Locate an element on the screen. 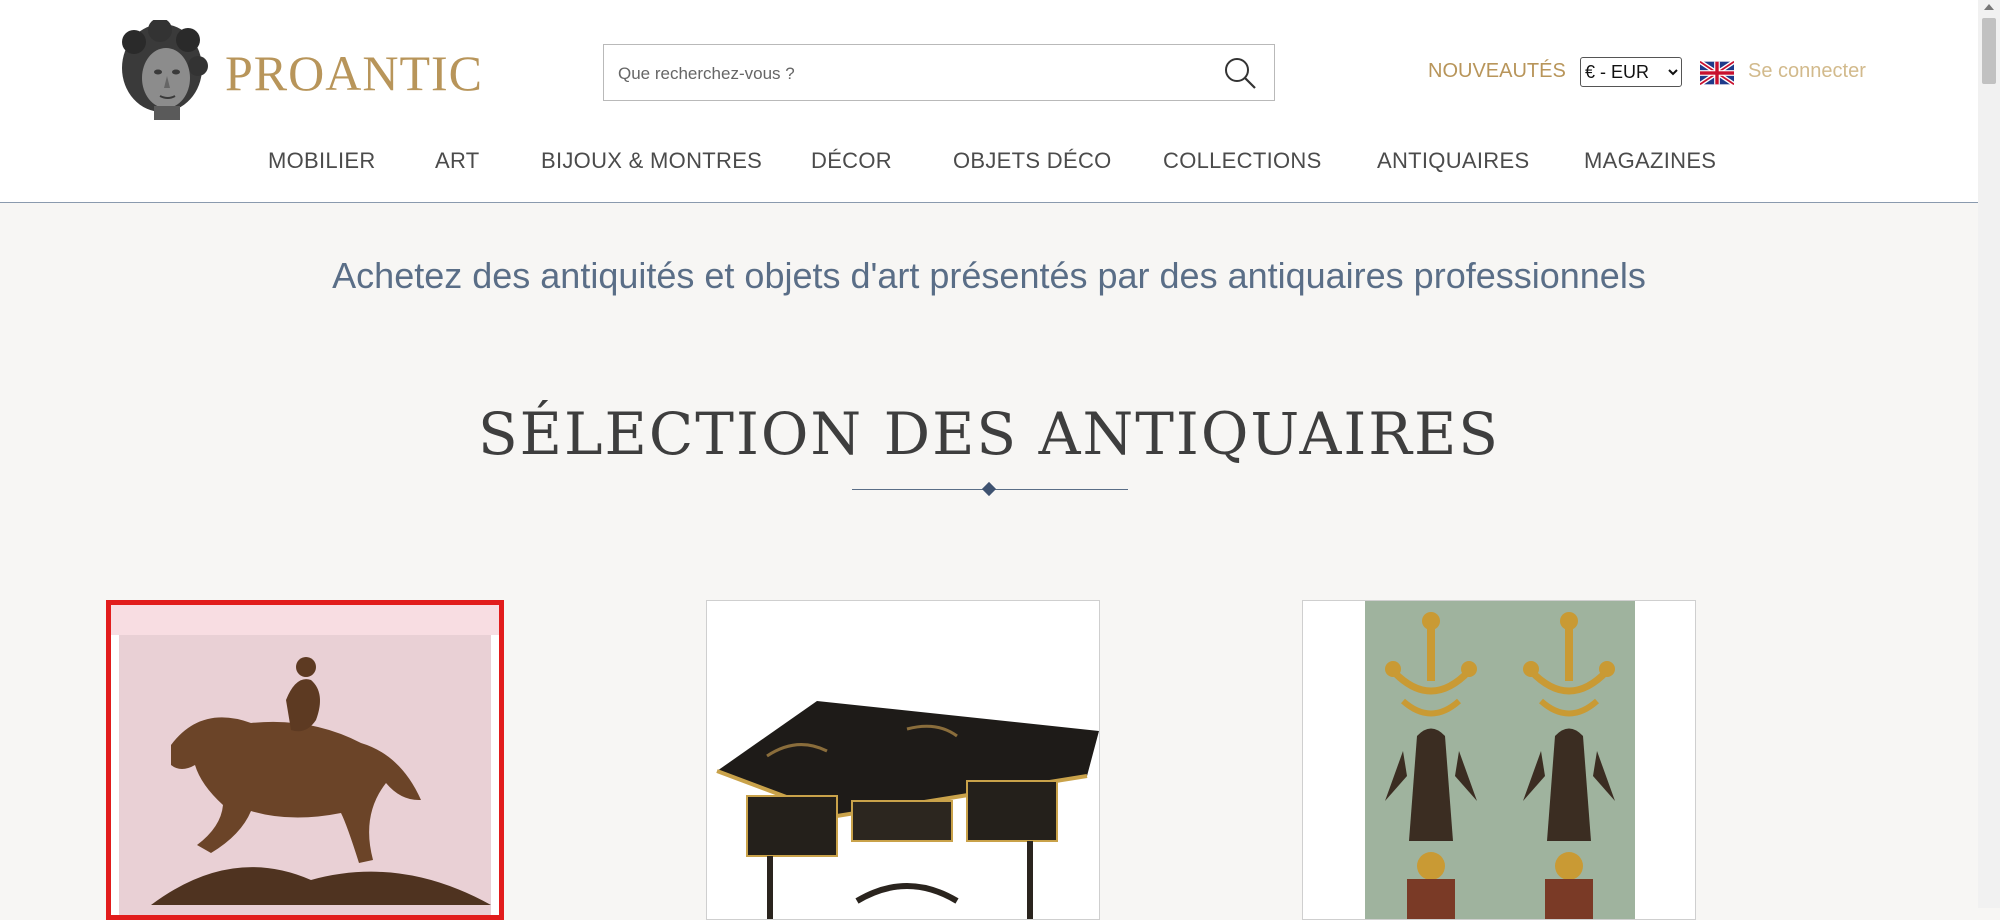  scroll-up-icon is located at coordinates (1989, 7).